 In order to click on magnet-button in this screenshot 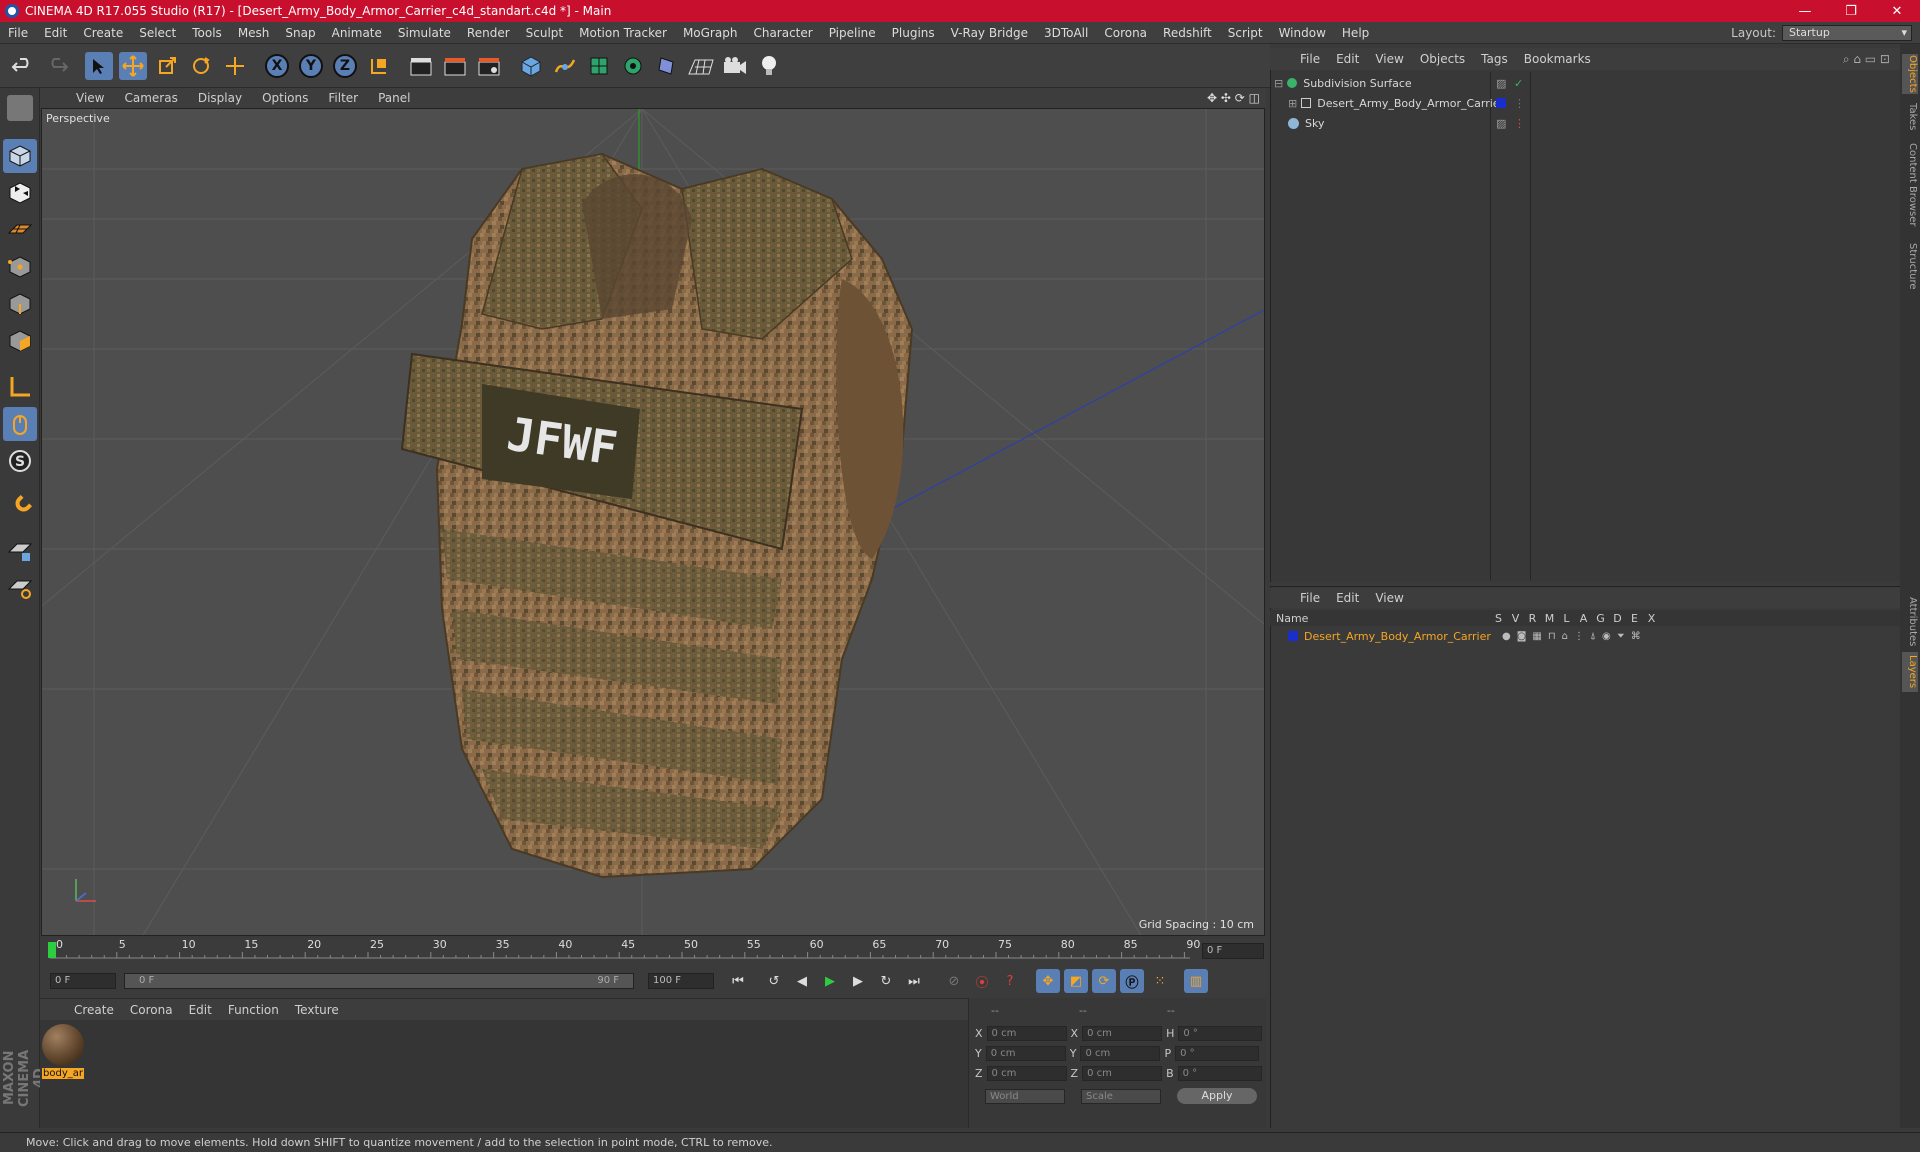, I will do `click(20, 507)`.